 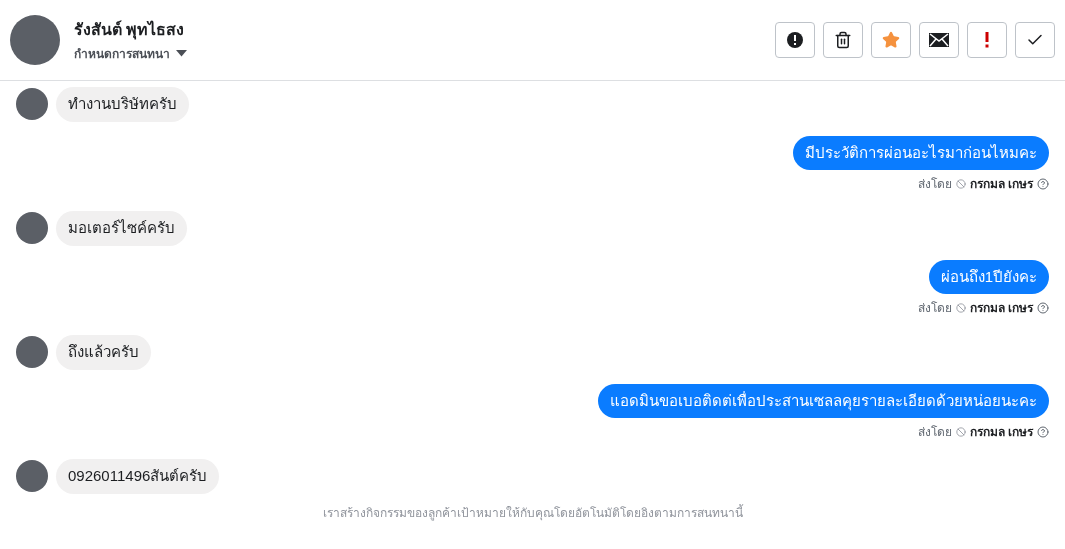 I want to click on caret-icon, so click(x=181, y=53).